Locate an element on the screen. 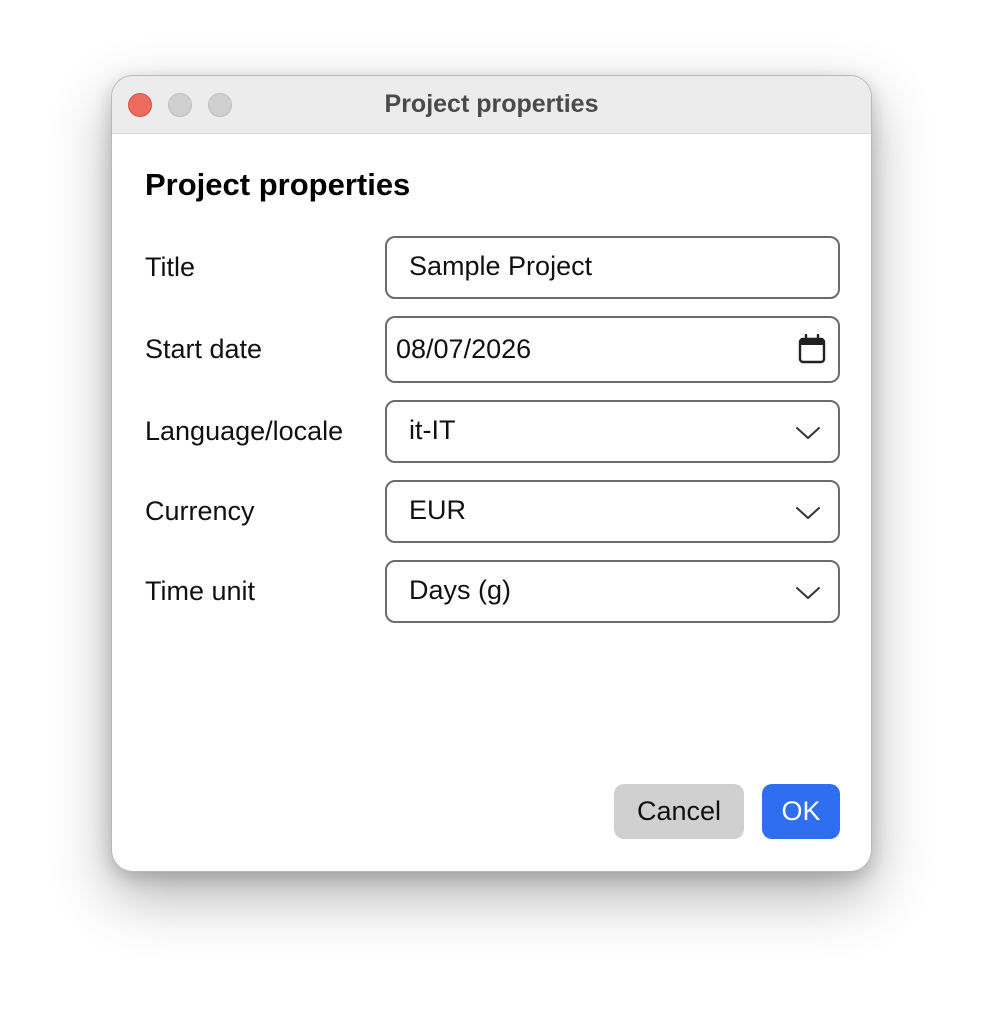 The width and height of the screenshot is (984, 1020). calendar-icon is located at coordinates (812, 349).